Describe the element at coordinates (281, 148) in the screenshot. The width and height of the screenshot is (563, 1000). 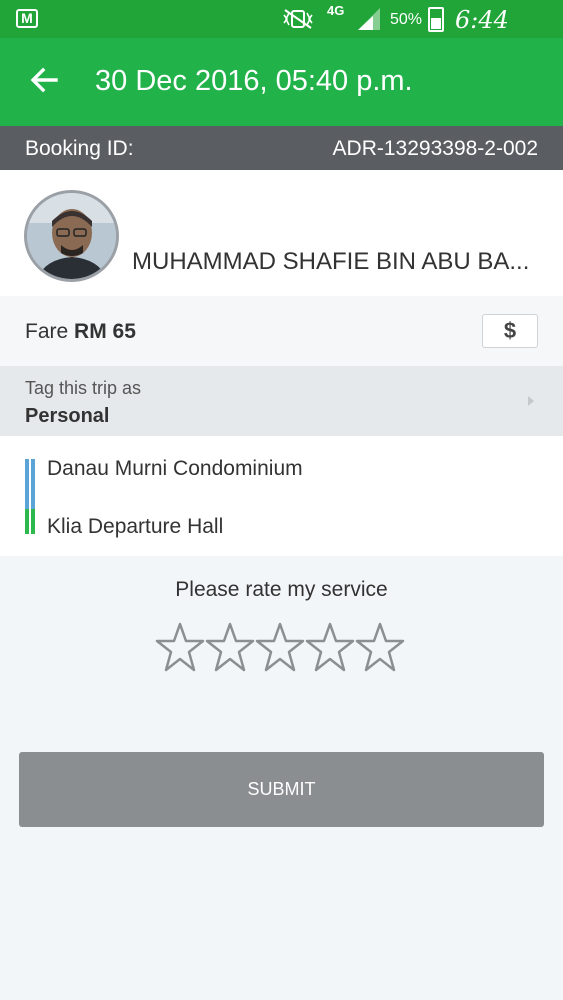
I see `booking-id-bar: Booking ID: ADR-13293398-2-002` at that location.